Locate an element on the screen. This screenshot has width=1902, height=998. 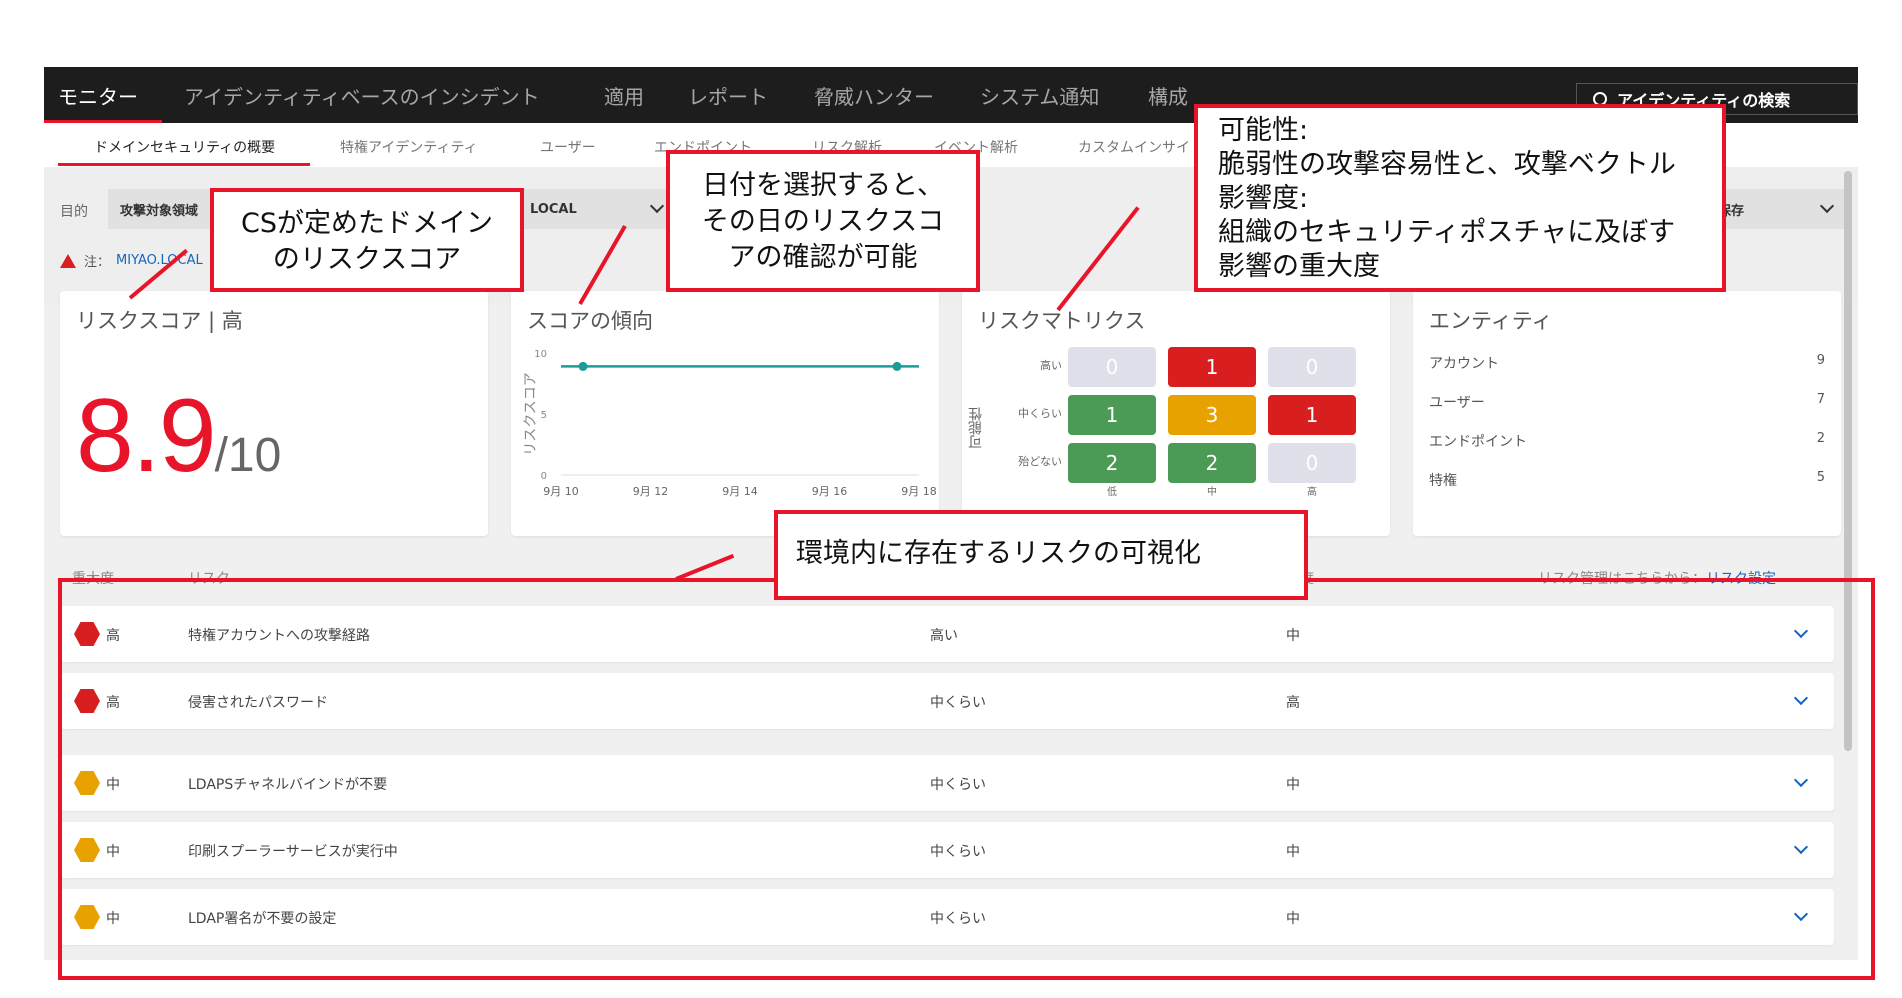
tab-reports: レポート is located at coordinates (728, 95).